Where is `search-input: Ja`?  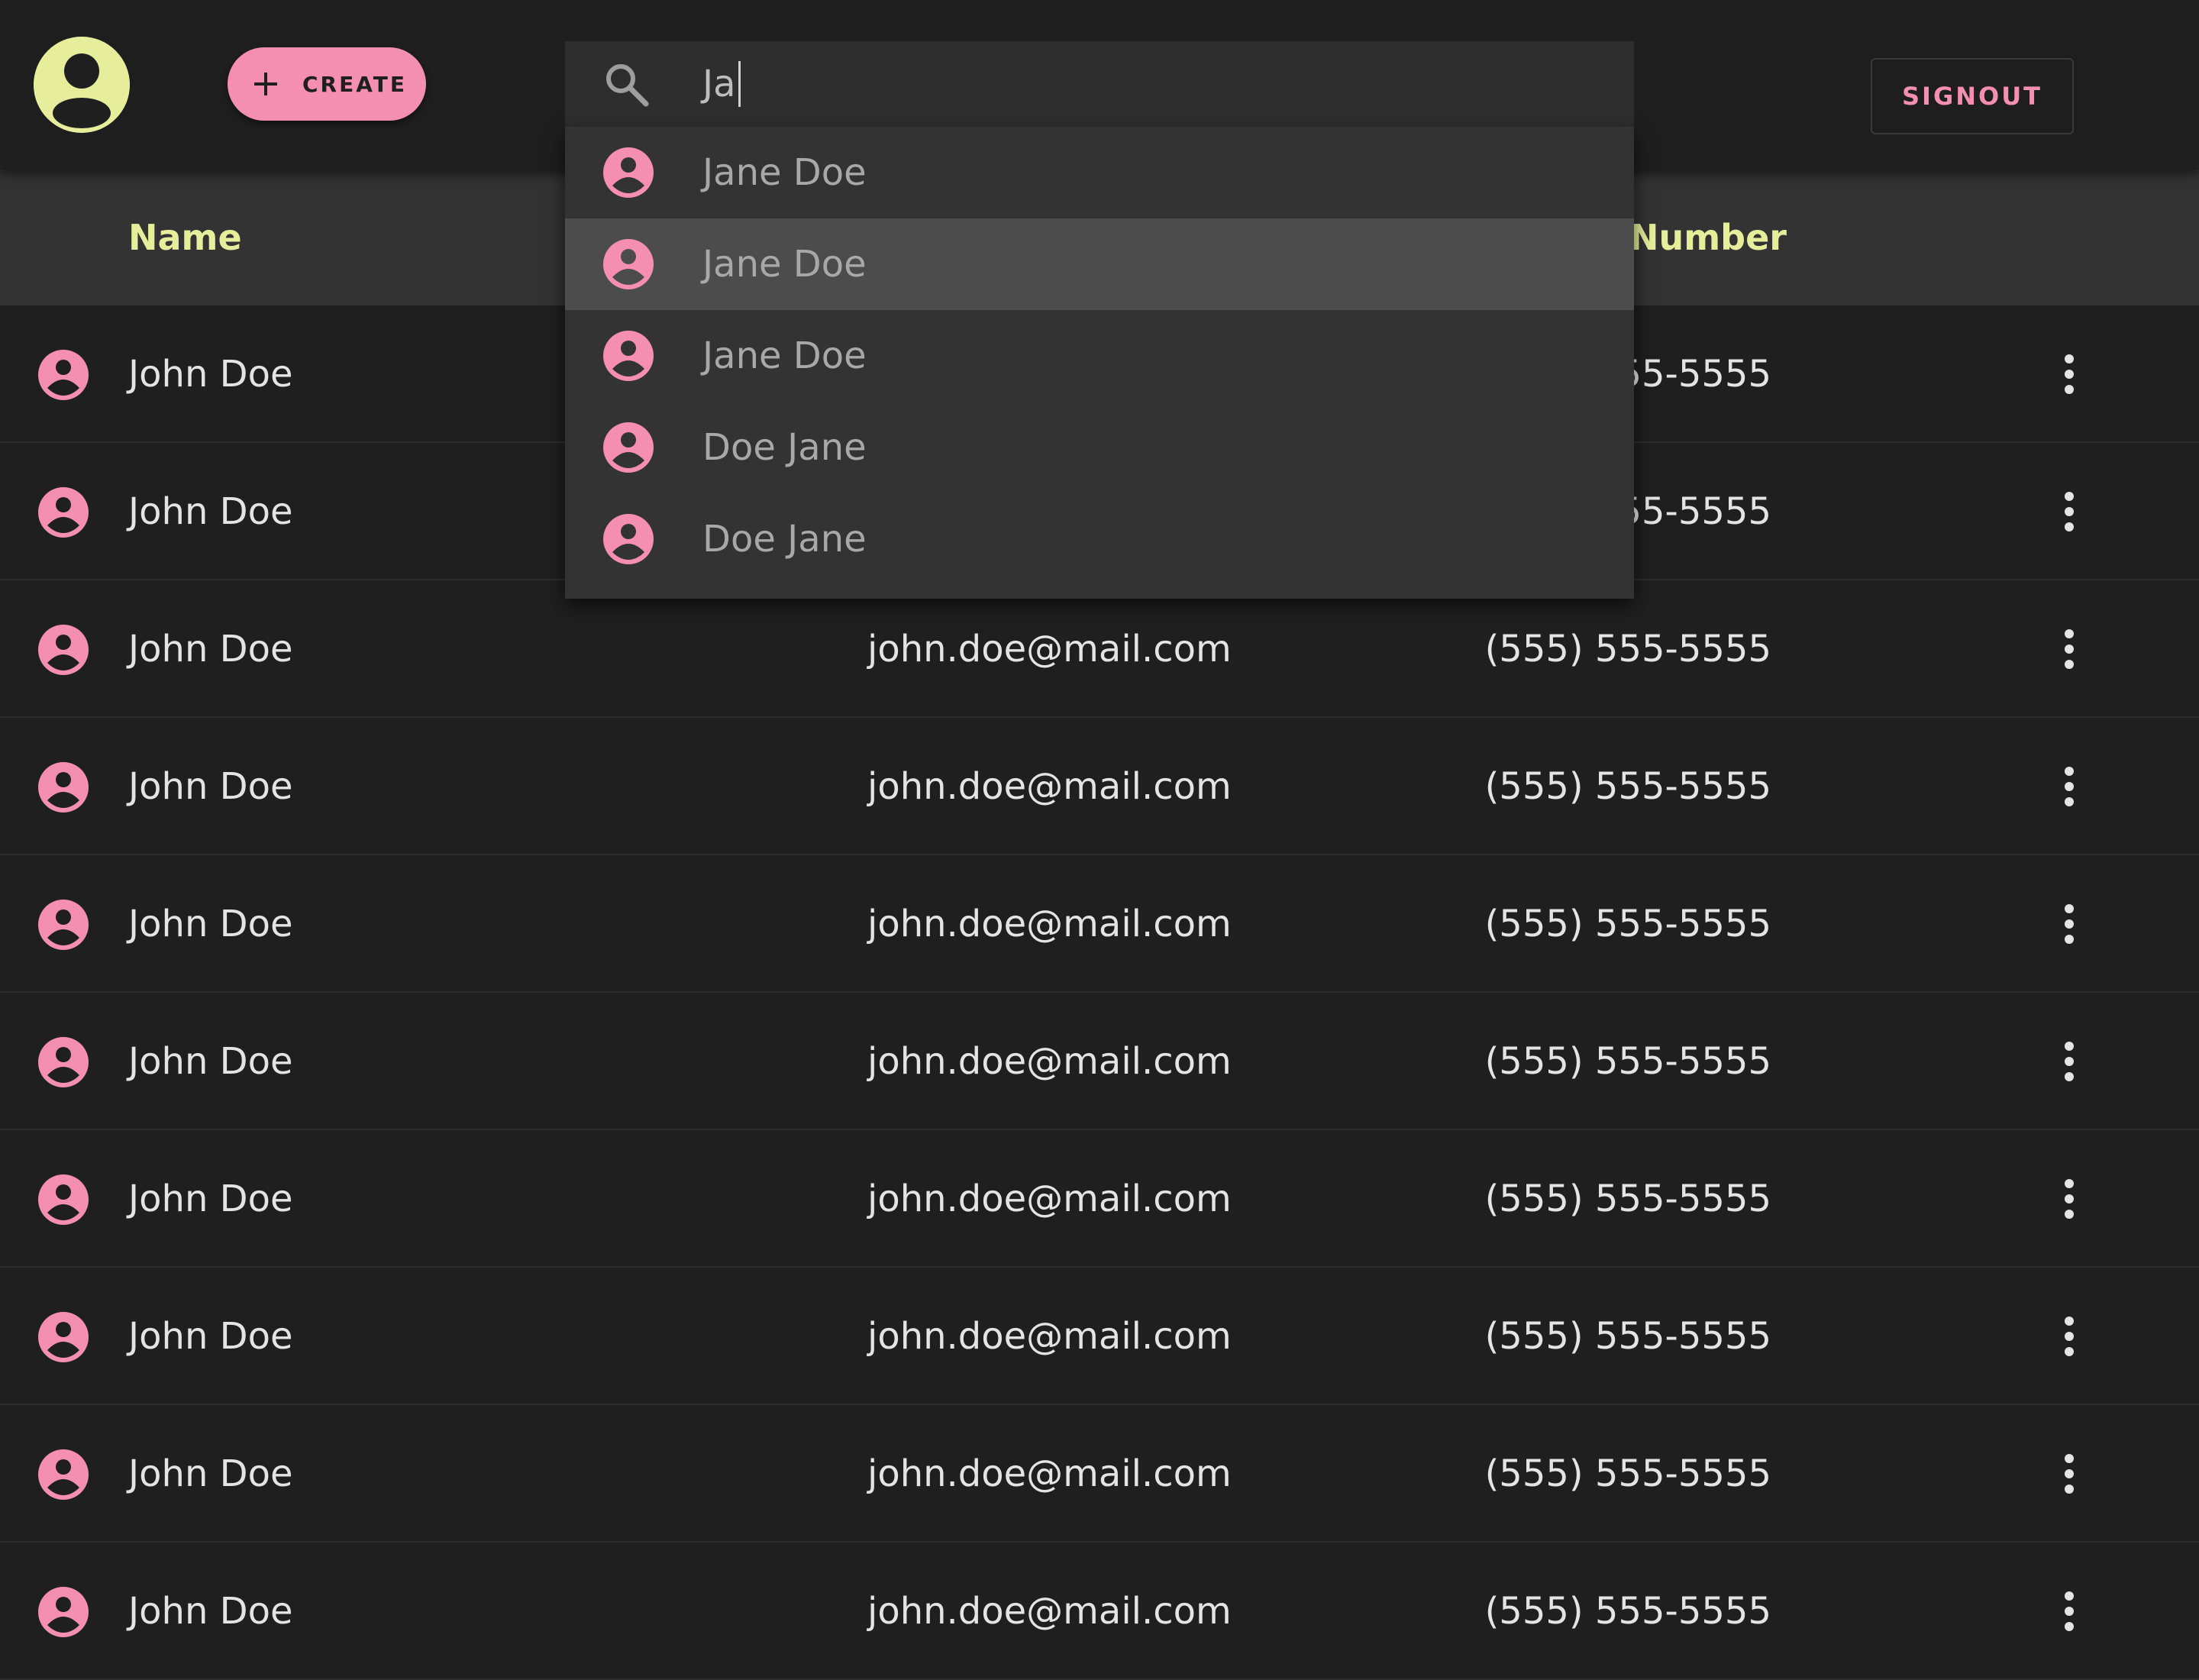 search-input: Ja is located at coordinates (722, 84).